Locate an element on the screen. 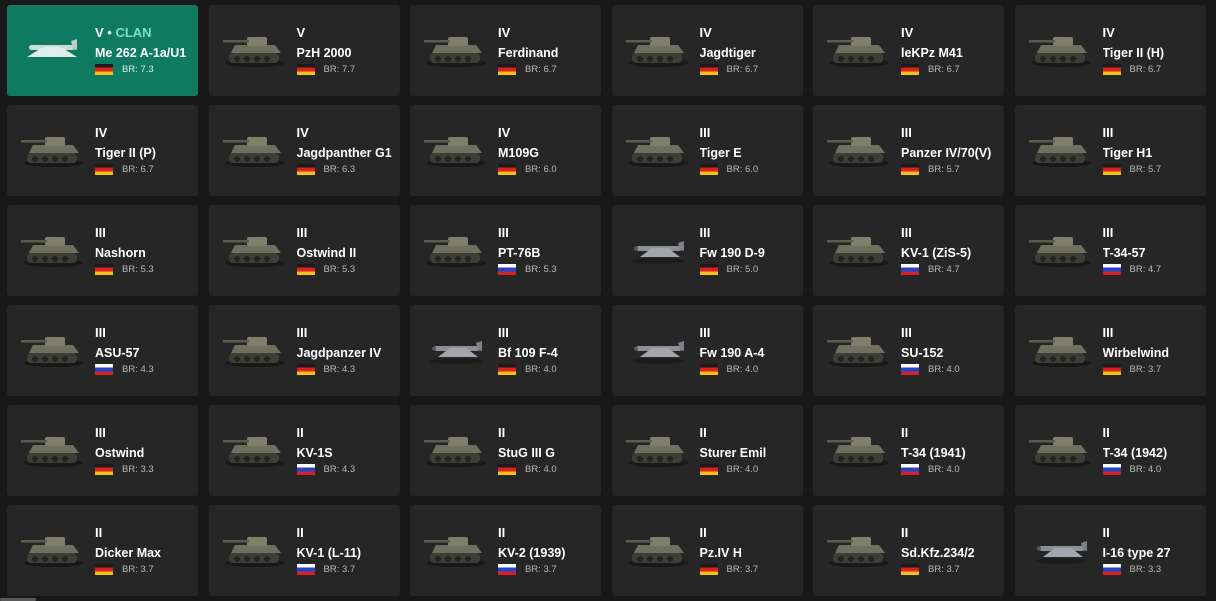  vehicle-card-lekpz-m41: IV leKPz M41 BR: 6.7 is located at coordinates (908, 50).